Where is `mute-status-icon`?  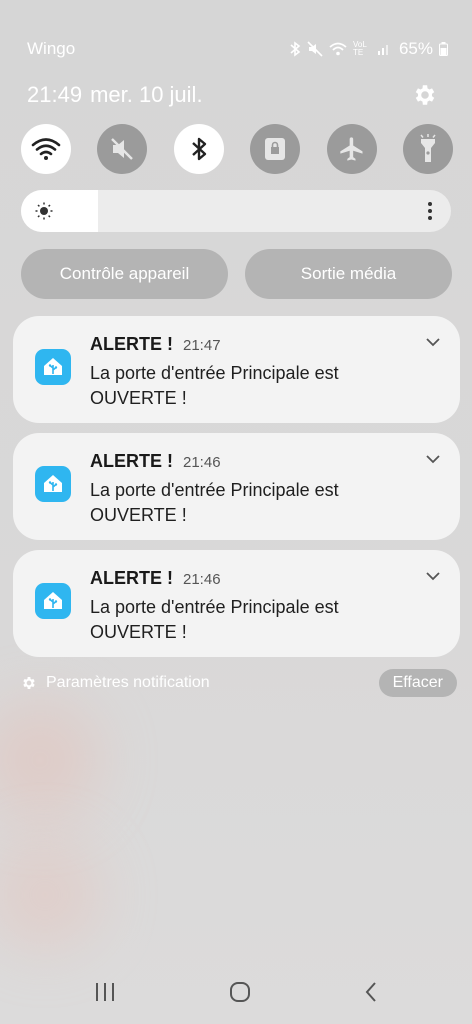 mute-status-icon is located at coordinates (315, 49).